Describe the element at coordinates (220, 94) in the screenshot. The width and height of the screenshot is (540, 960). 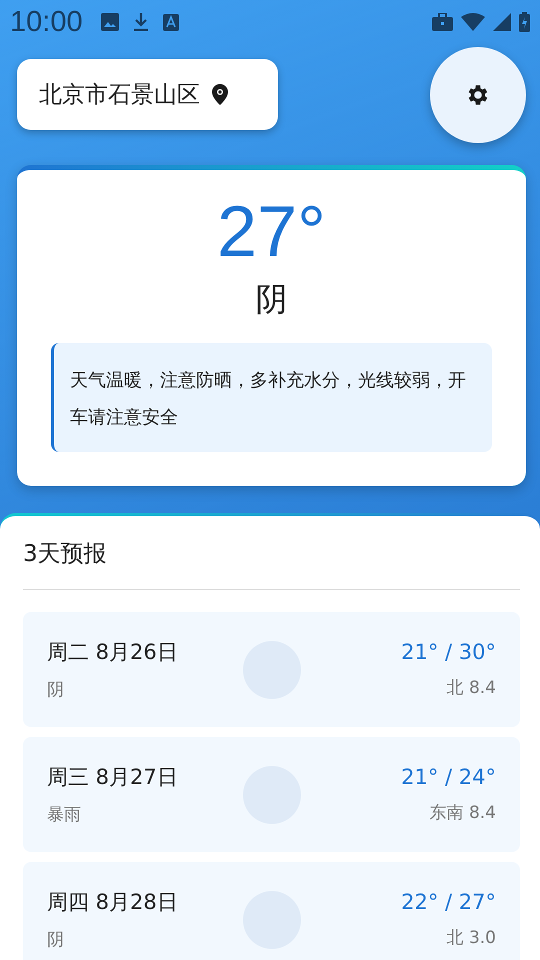
I see `location-pin-icon` at that location.